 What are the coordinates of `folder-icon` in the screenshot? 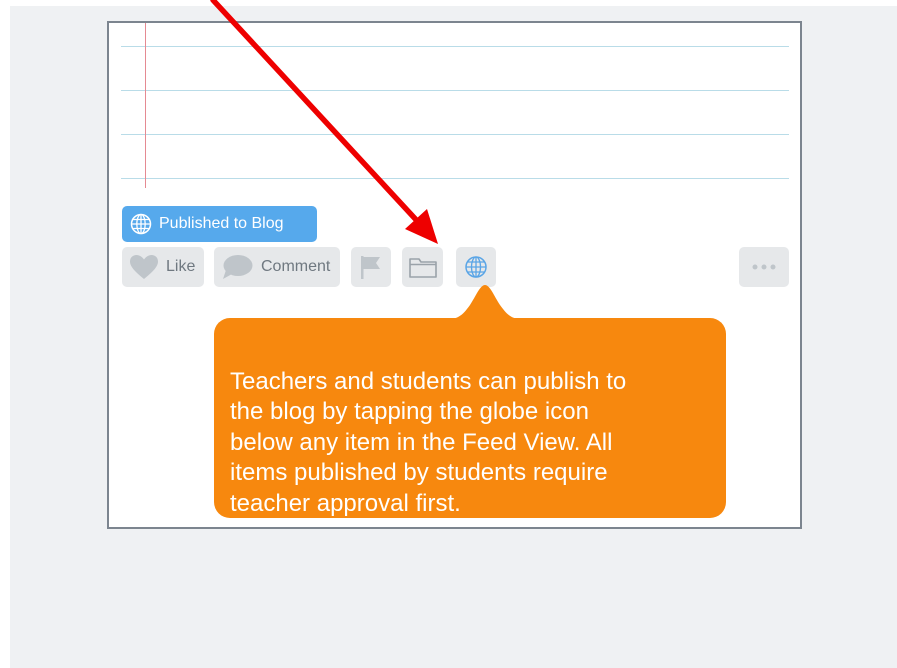 It's located at (423, 267).